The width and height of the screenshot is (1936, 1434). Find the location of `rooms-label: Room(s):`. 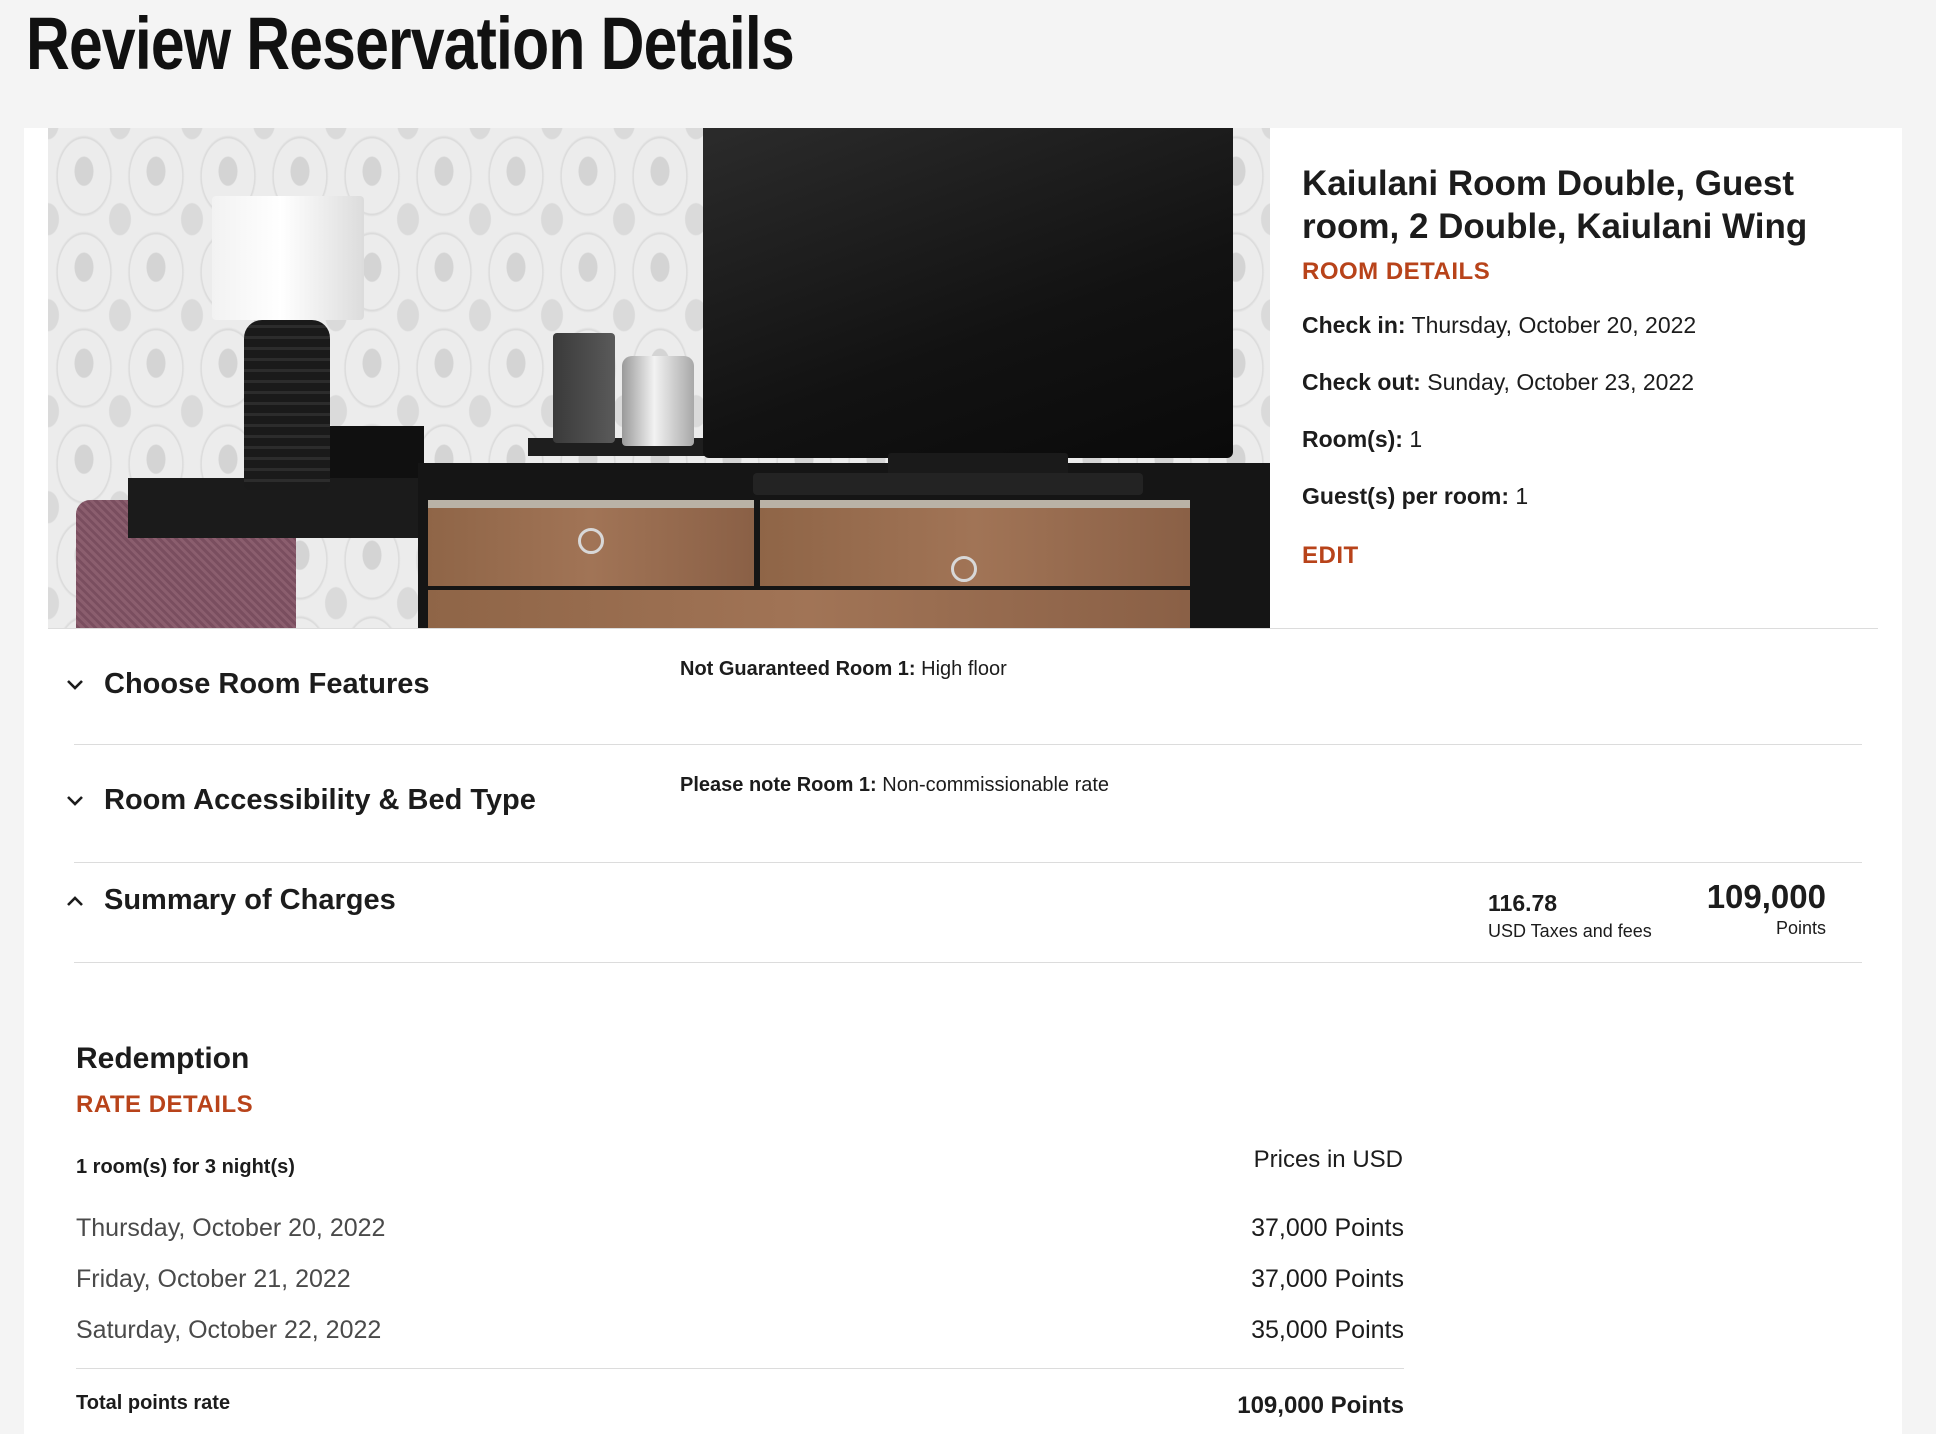

rooms-label: Room(s): is located at coordinates (1352, 439).